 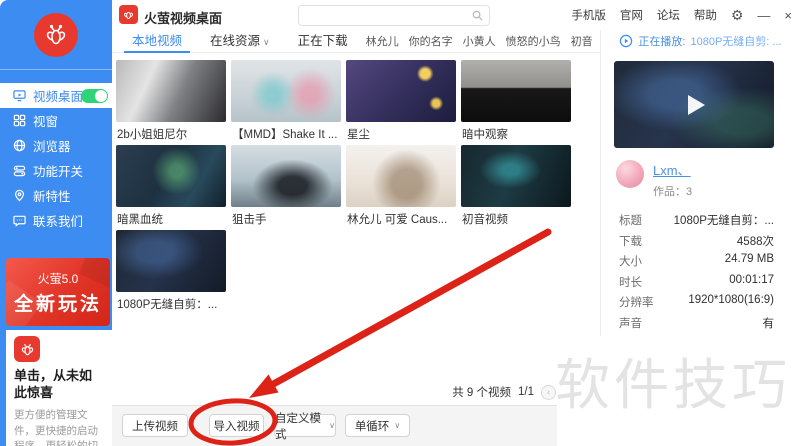 I want to click on search-input, so click(x=385, y=15).